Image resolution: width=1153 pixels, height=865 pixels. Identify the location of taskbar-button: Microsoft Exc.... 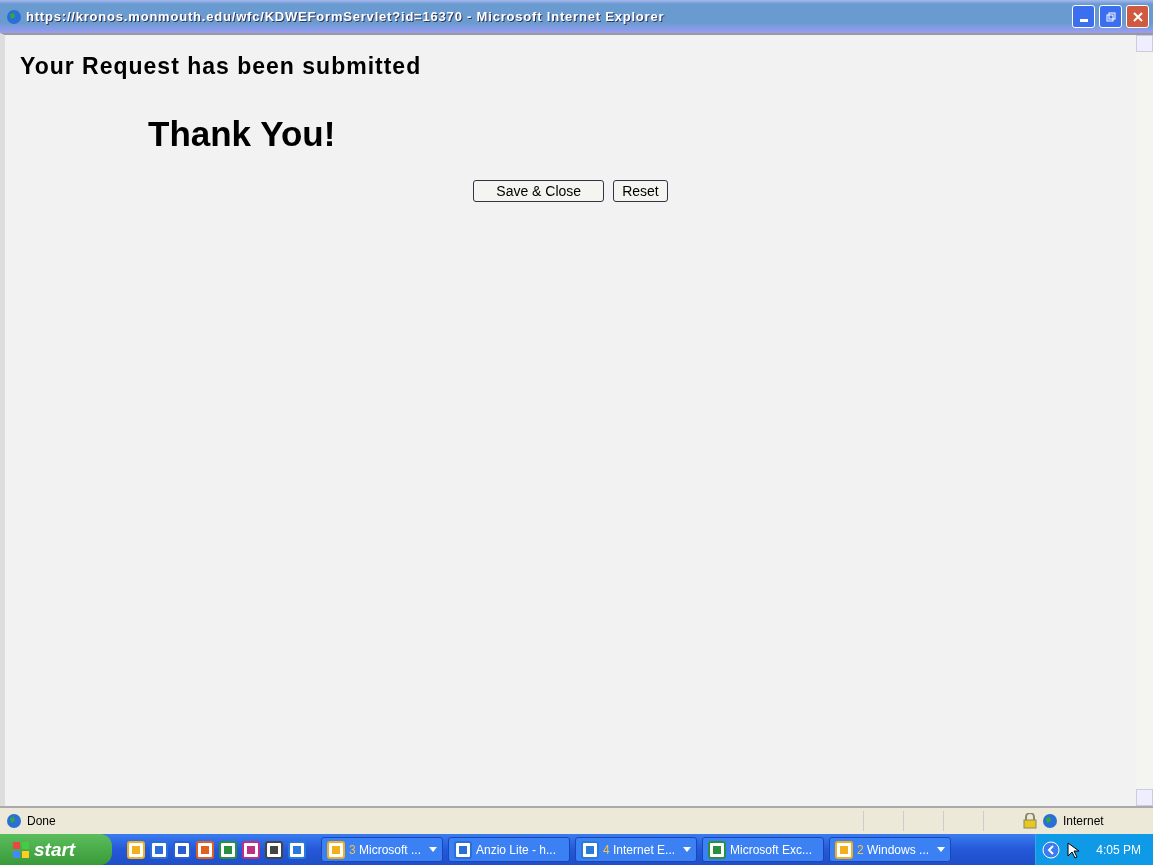
(763, 849).